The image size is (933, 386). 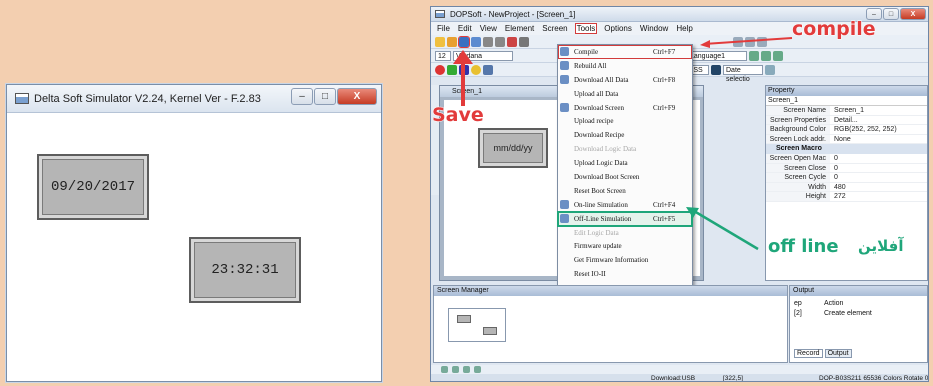 I want to click on screen-manager-panel: Screen Manager, so click(x=610, y=324).